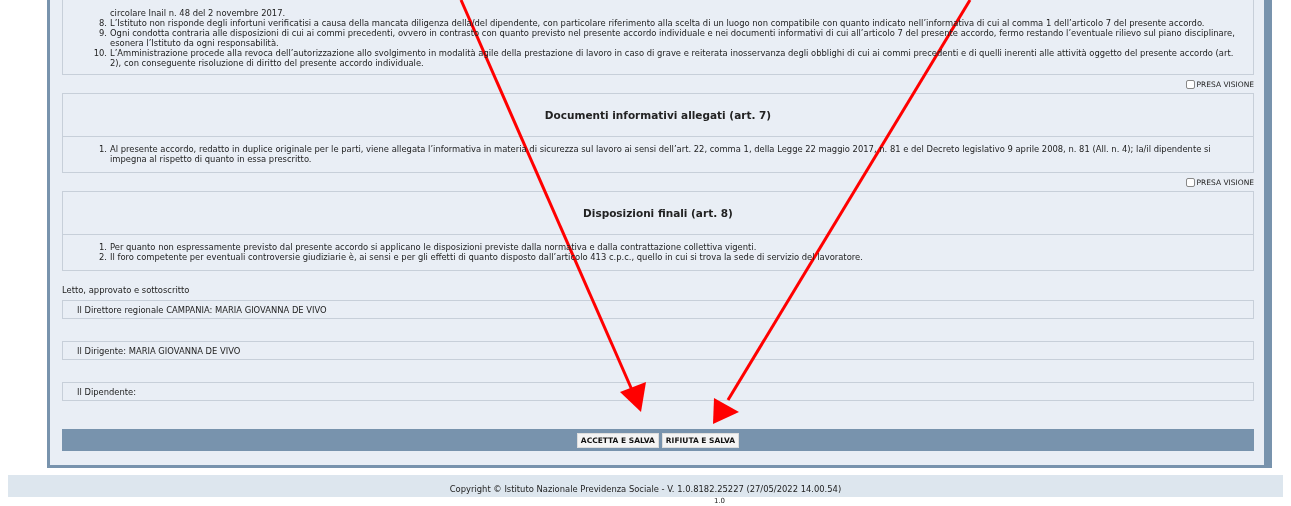 The width and height of the screenshot is (1291, 506). What do you see at coordinates (645, 489) in the screenshot?
I see `copyright-text: Copyright © Istituto Nazionale Previdenza Sociale - V. 1.0.8182.25227 (27/05/2022 14.00.54)` at bounding box center [645, 489].